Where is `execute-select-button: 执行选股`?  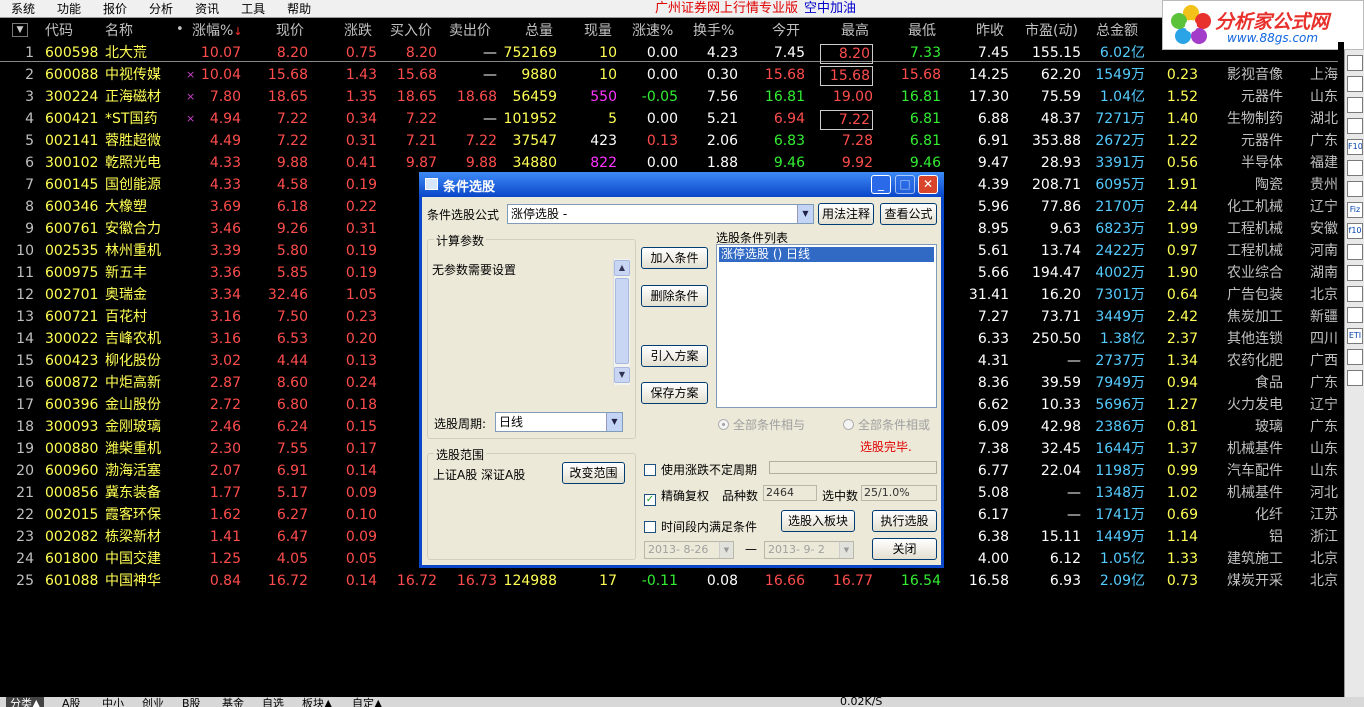 execute-select-button: 执行选股 is located at coordinates (904, 521).